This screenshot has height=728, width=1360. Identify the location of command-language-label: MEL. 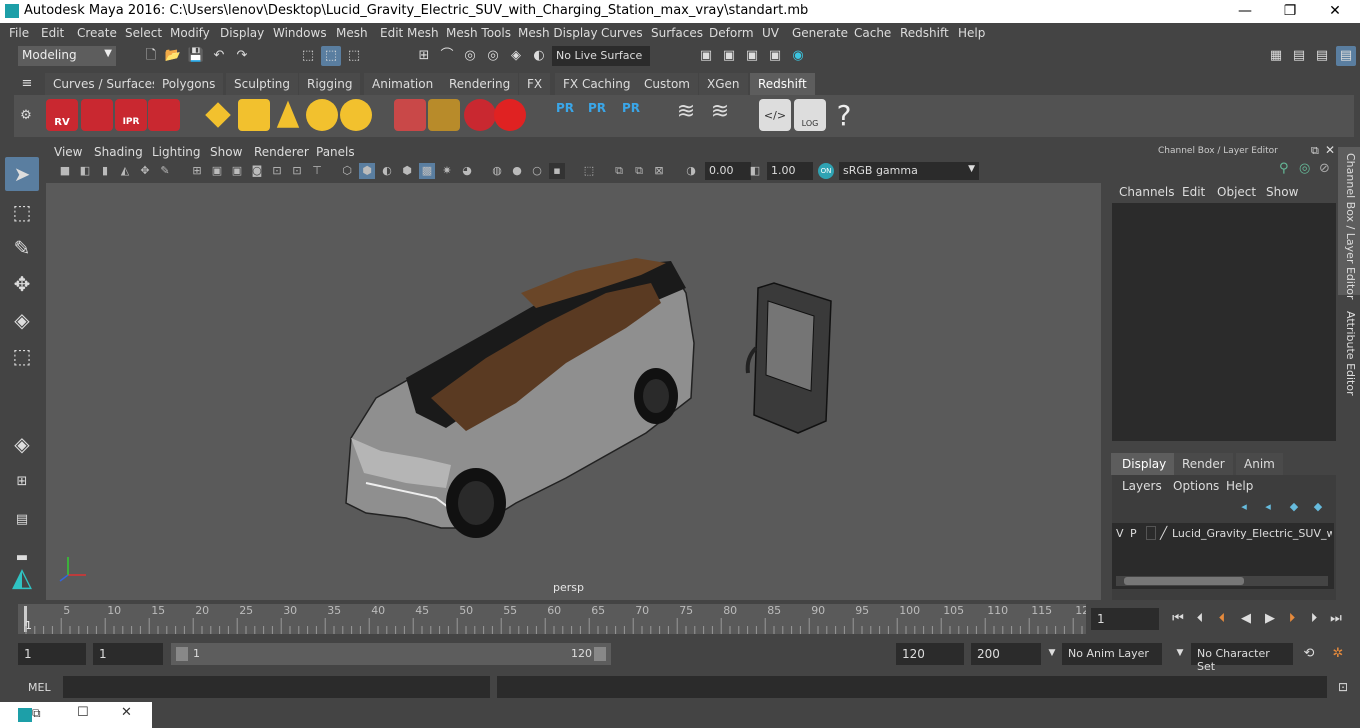
(39, 687).